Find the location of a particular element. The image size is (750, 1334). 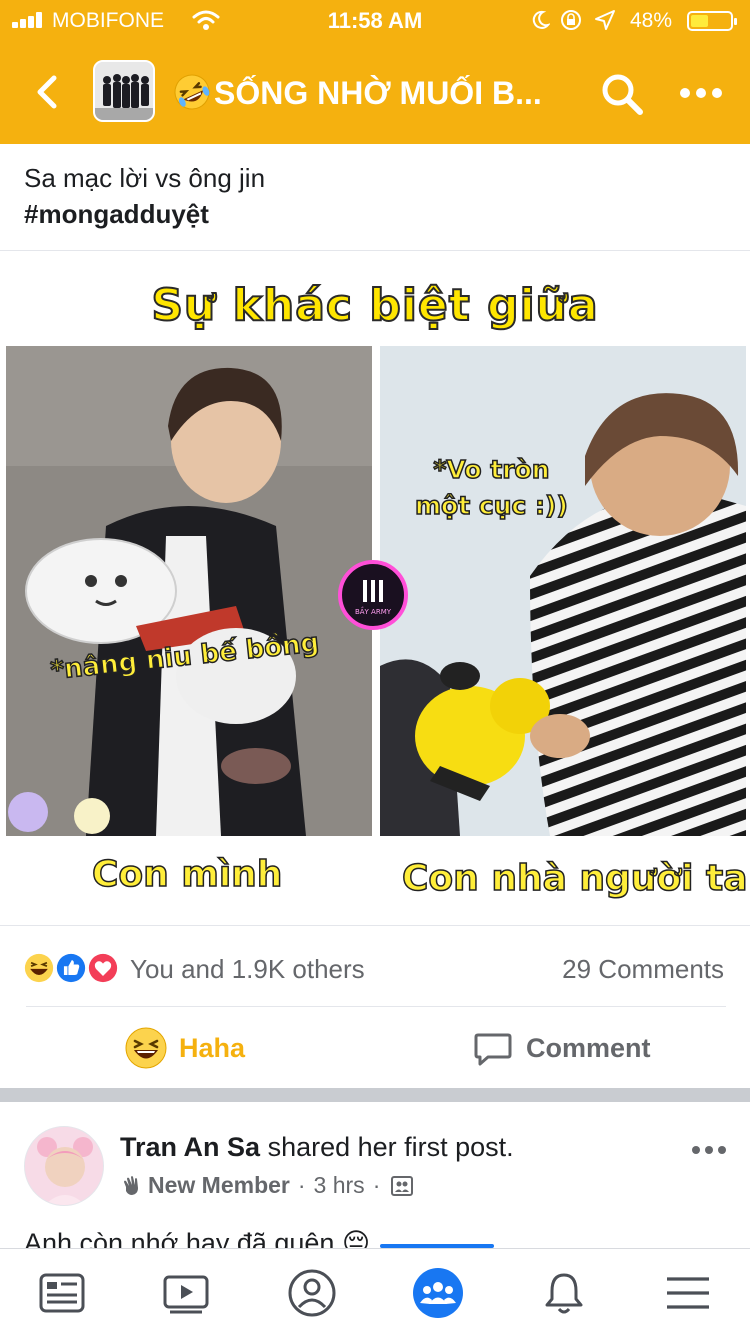

notifications-icon is located at coordinates (564, 1293).